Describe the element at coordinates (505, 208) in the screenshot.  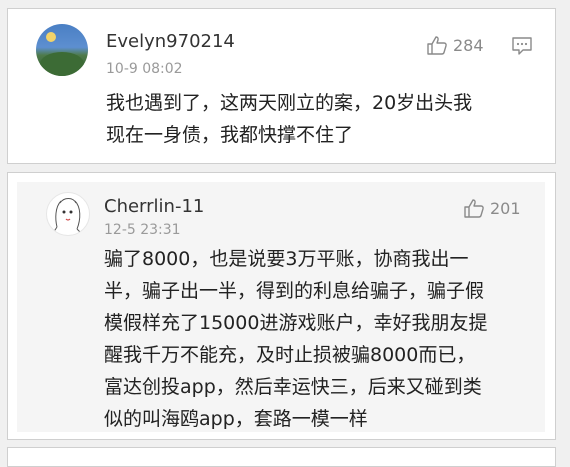
I see `like-count: 201` at that location.